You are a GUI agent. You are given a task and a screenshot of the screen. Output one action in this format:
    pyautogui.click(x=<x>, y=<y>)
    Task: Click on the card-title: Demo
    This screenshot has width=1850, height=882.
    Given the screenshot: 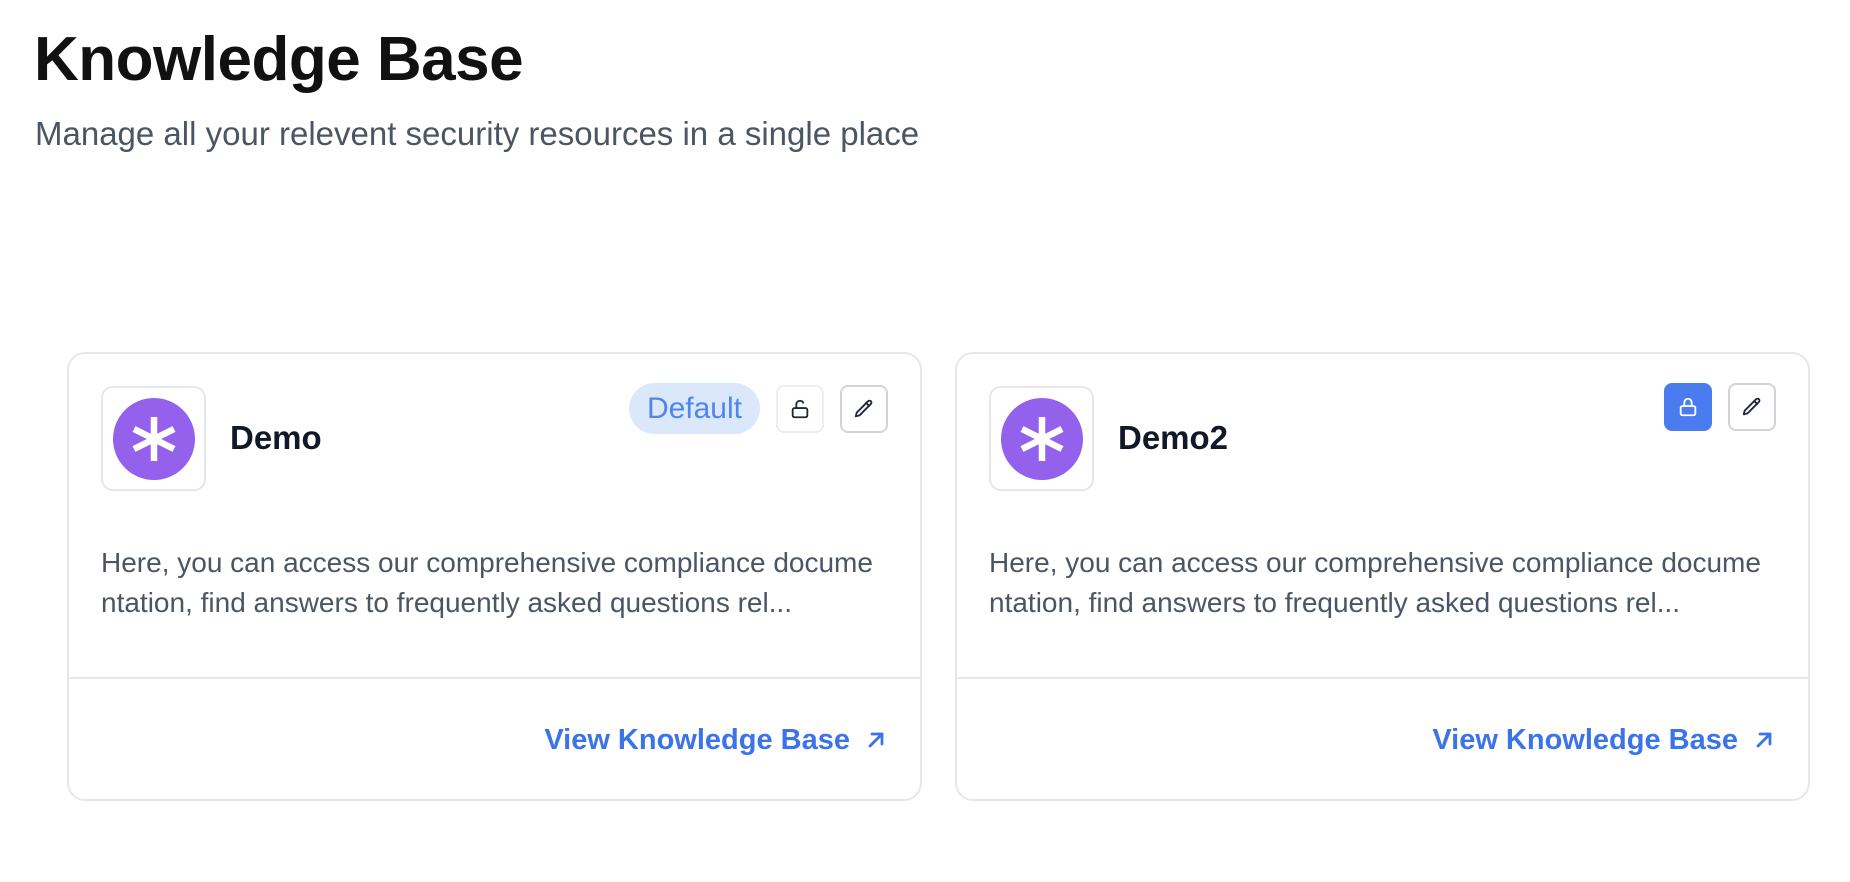 What is the action you would take?
    pyautogui.click(x=276, y=437)
    